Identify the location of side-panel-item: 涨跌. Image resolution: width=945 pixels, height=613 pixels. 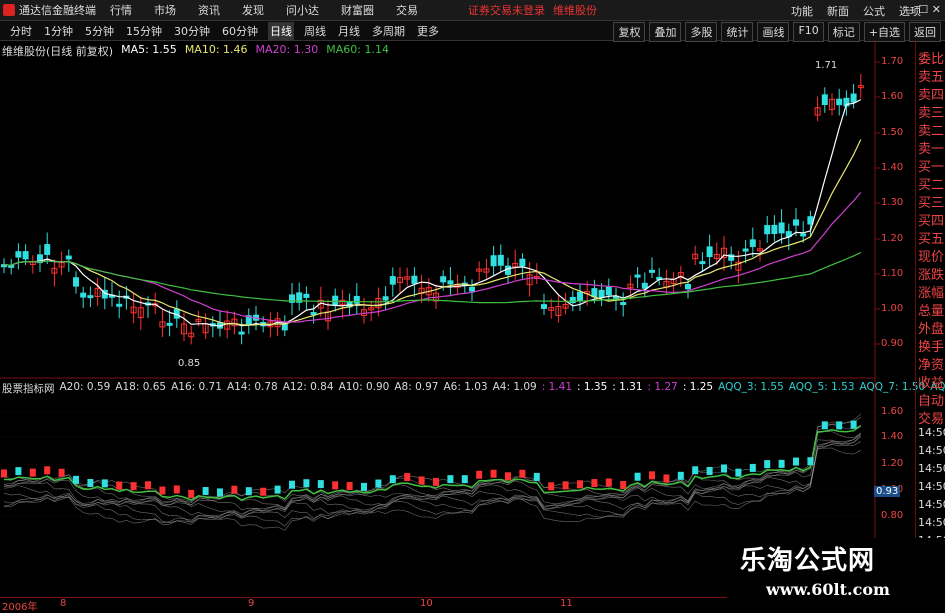
(931, 275).